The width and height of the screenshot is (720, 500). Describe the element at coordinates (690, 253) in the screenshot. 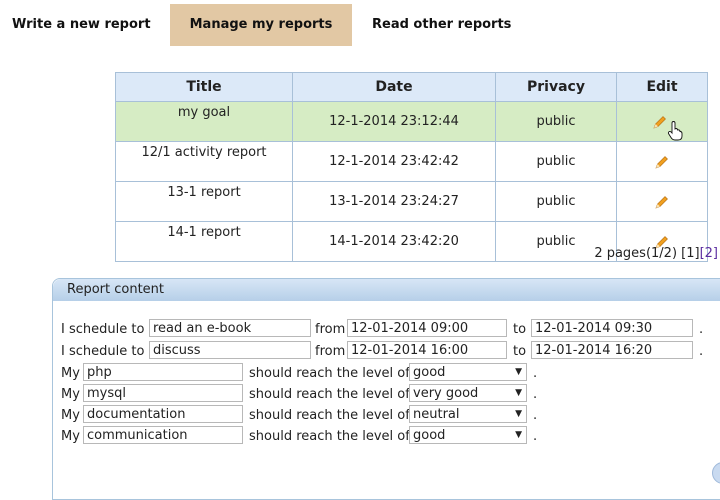

I see `page-link-1: [1]` at that location.